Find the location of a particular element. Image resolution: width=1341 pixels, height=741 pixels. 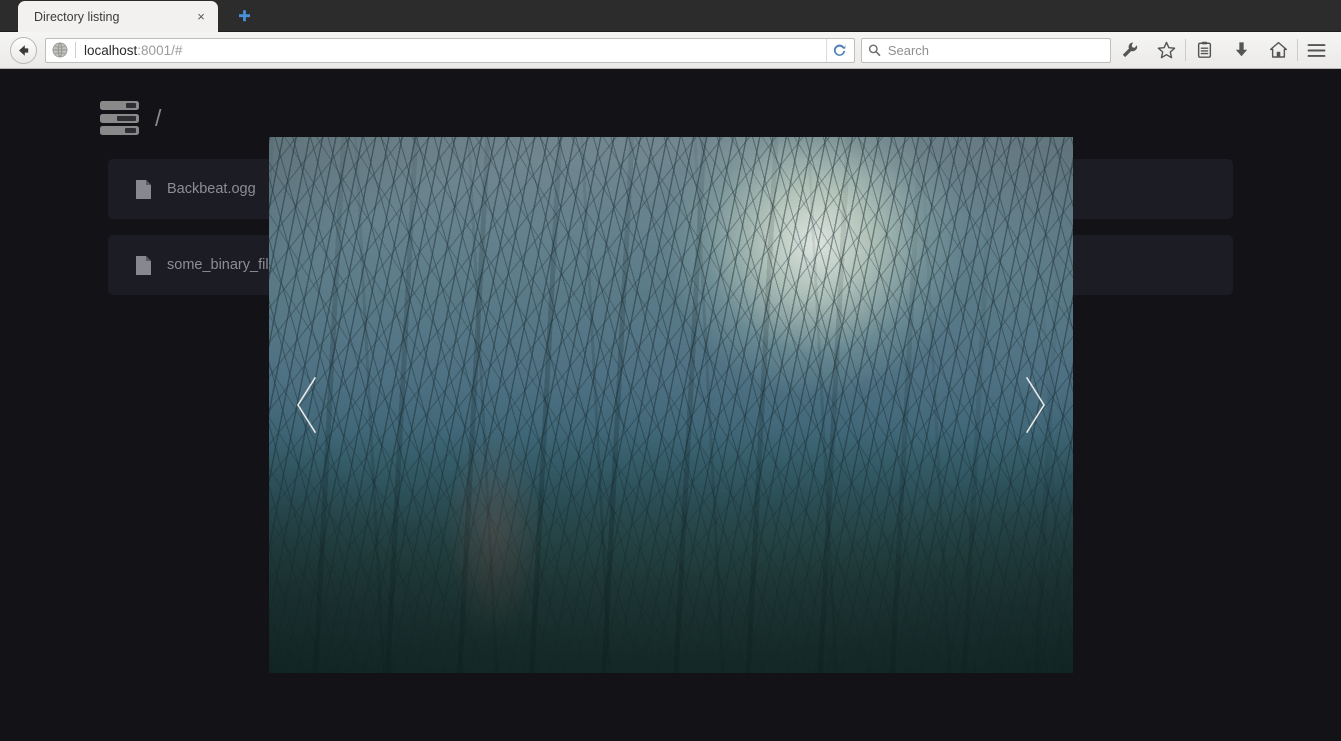

new-tab-button is located at coordinates (244, 16).